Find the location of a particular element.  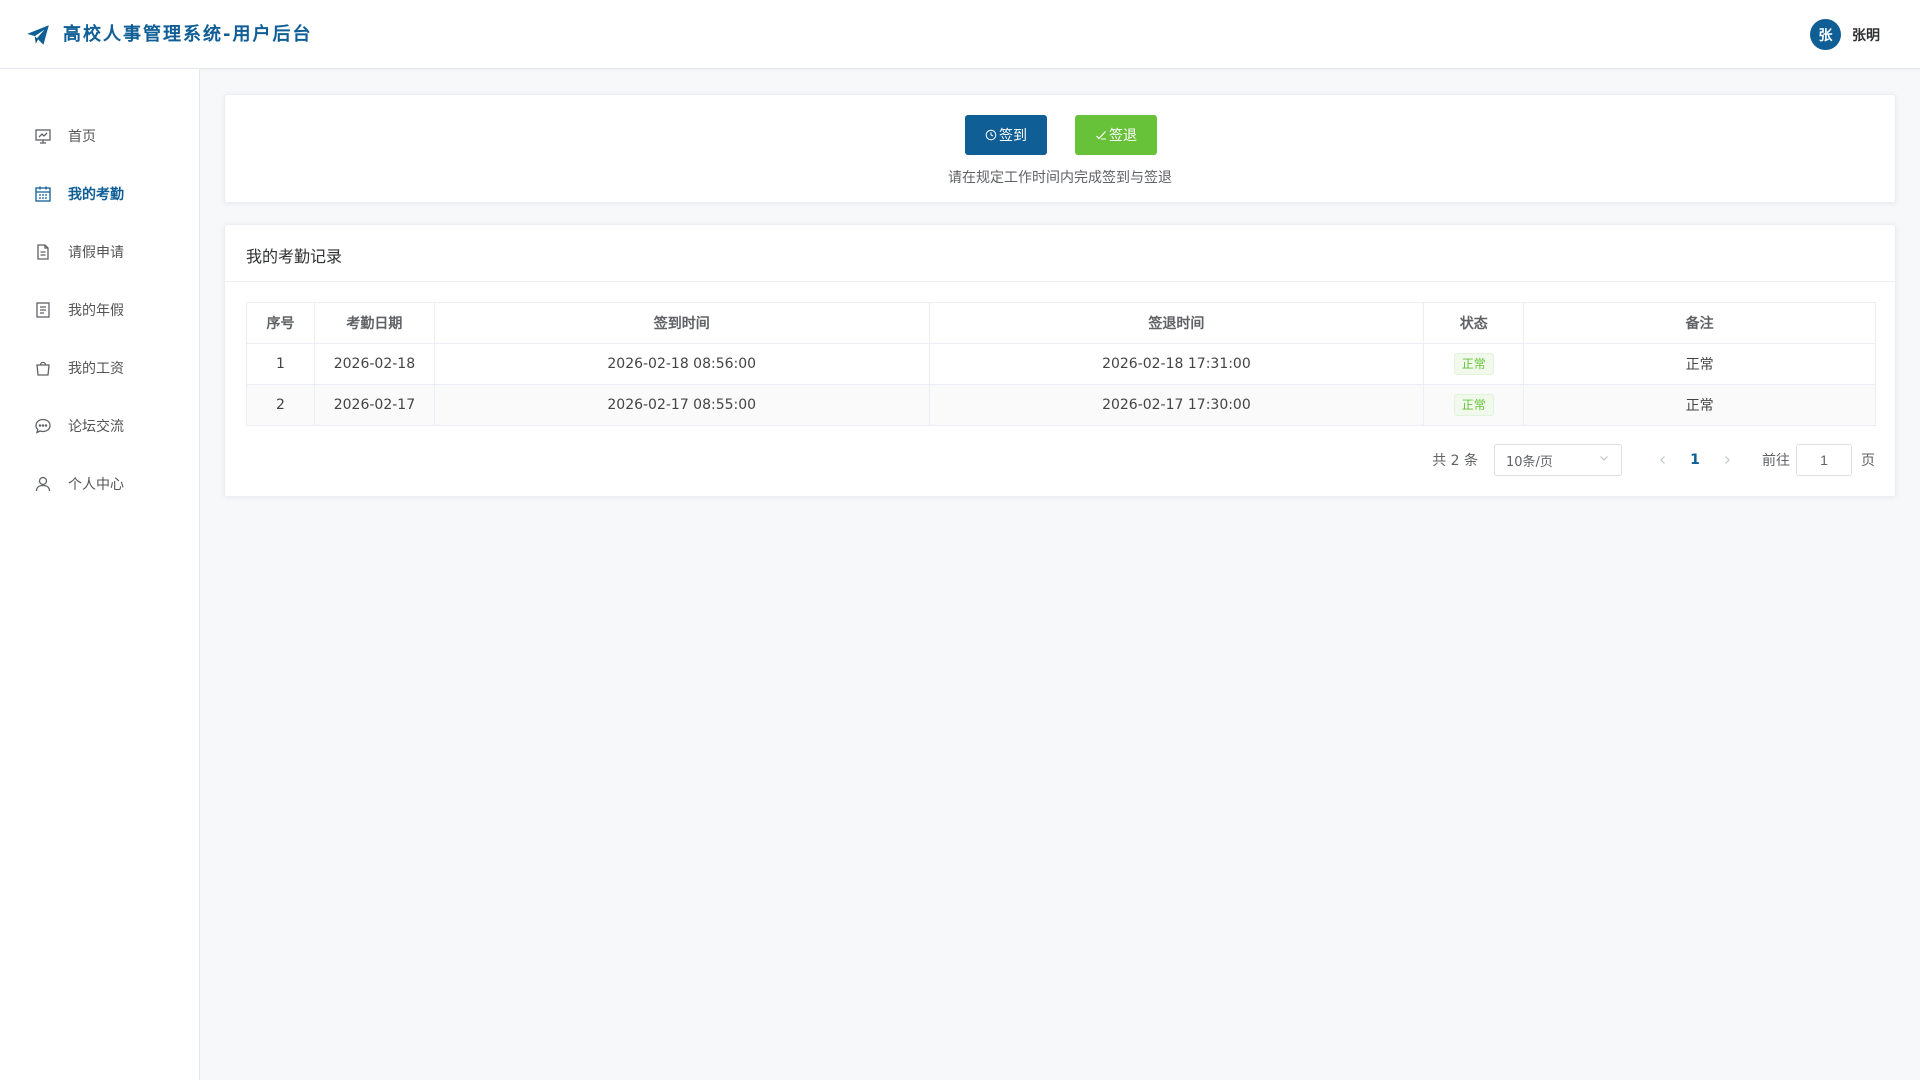

cell-date: 2026-02-18 is located at coordinates (374, 364).